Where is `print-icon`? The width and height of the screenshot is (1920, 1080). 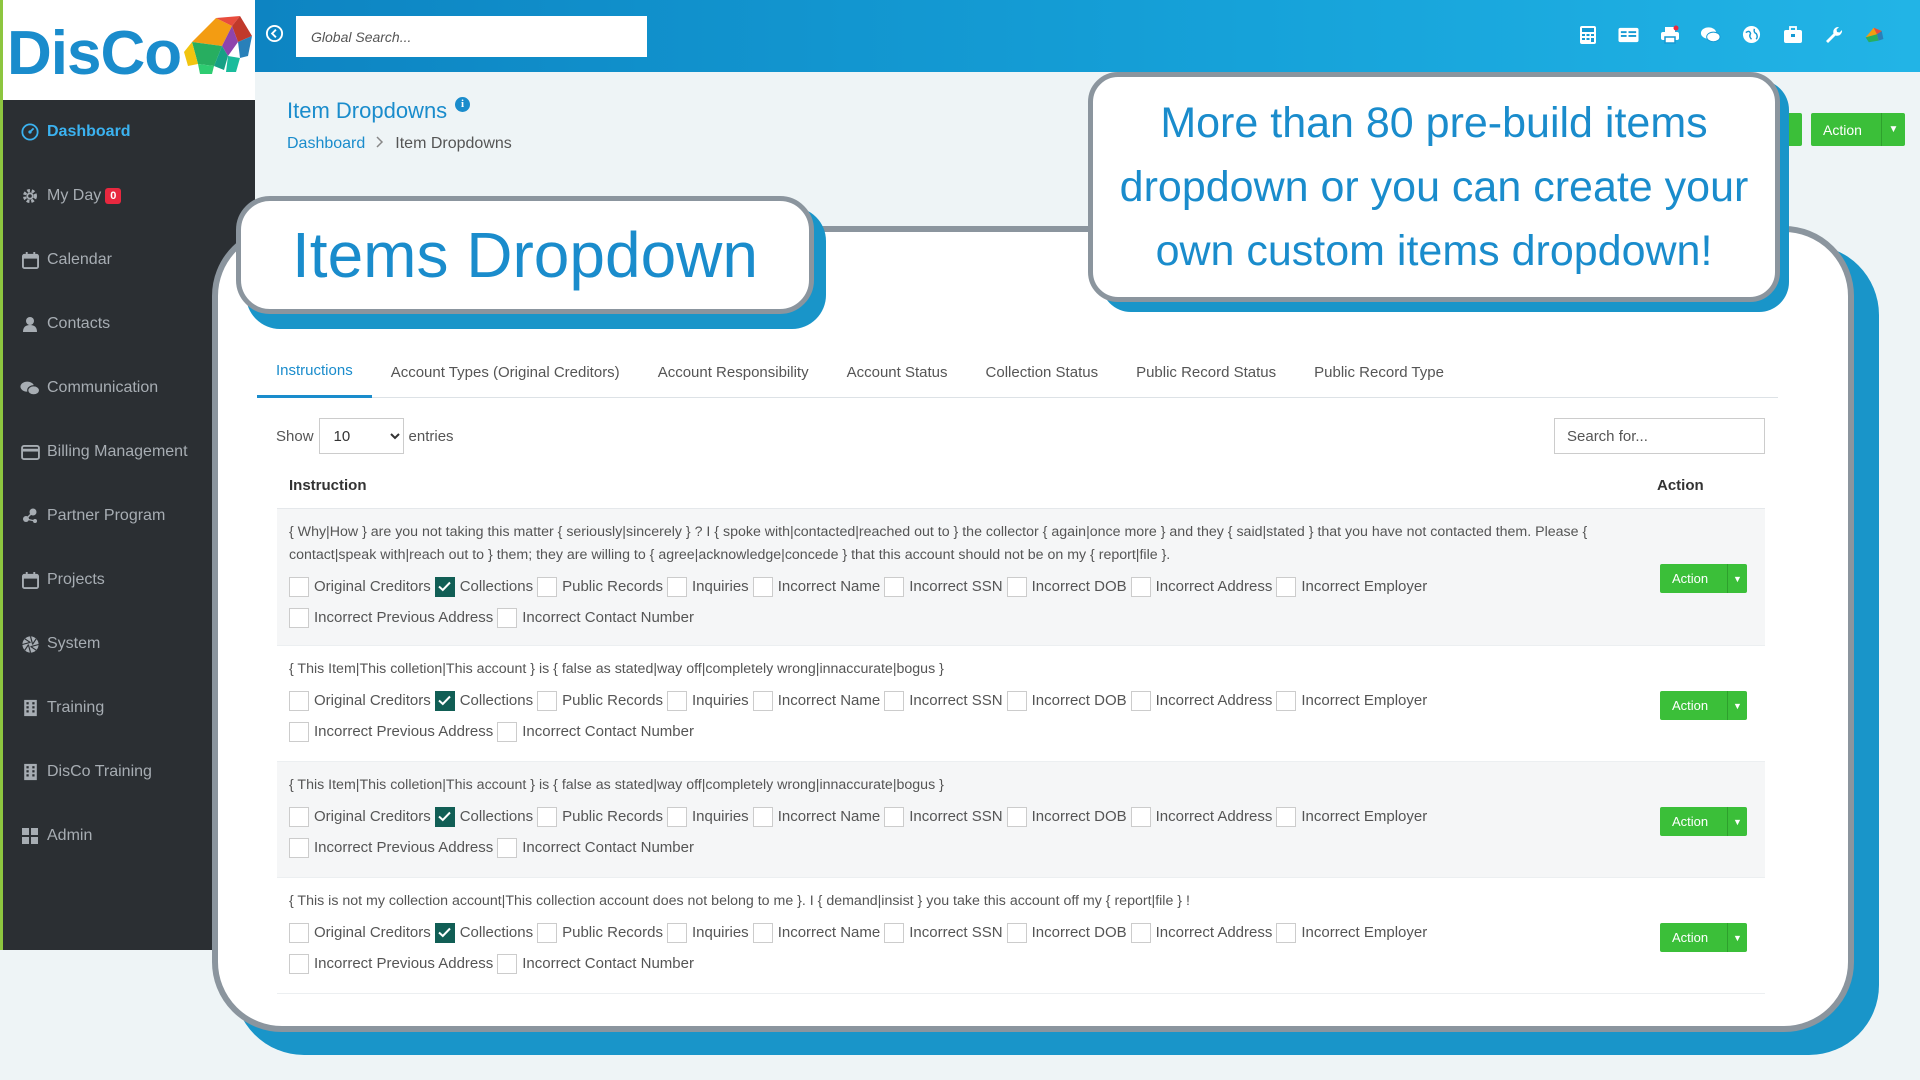 print-icon is located at coordinates (1669, 34).